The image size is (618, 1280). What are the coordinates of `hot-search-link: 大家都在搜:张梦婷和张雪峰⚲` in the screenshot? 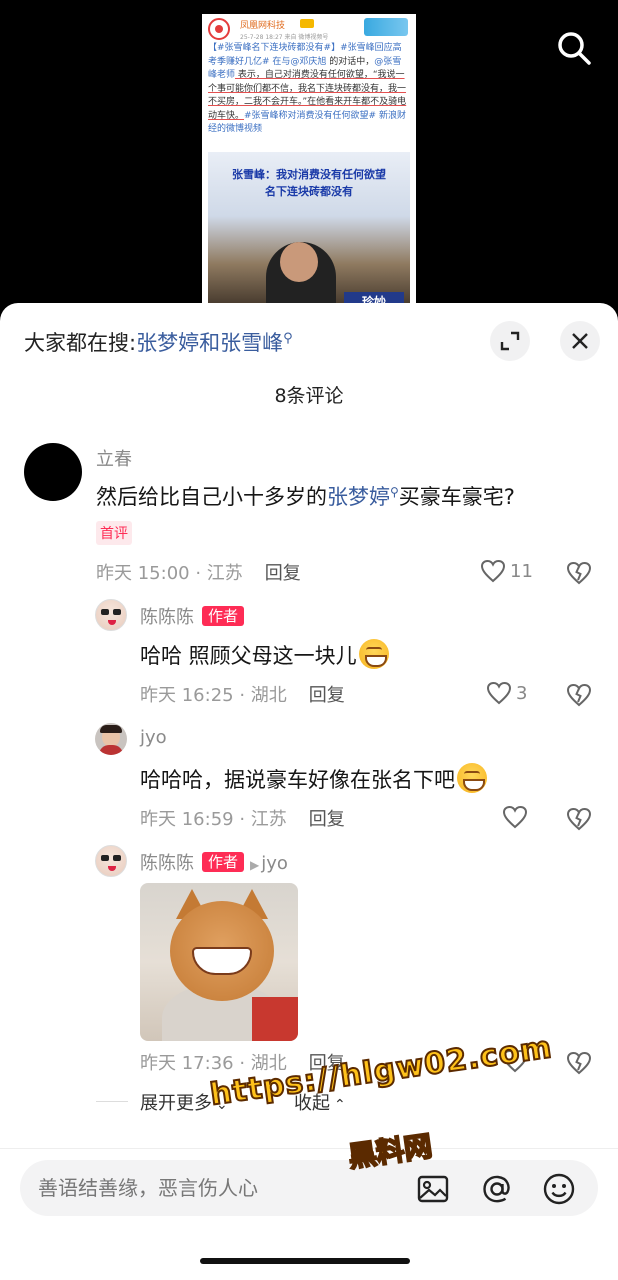 It's located at (158, 342).